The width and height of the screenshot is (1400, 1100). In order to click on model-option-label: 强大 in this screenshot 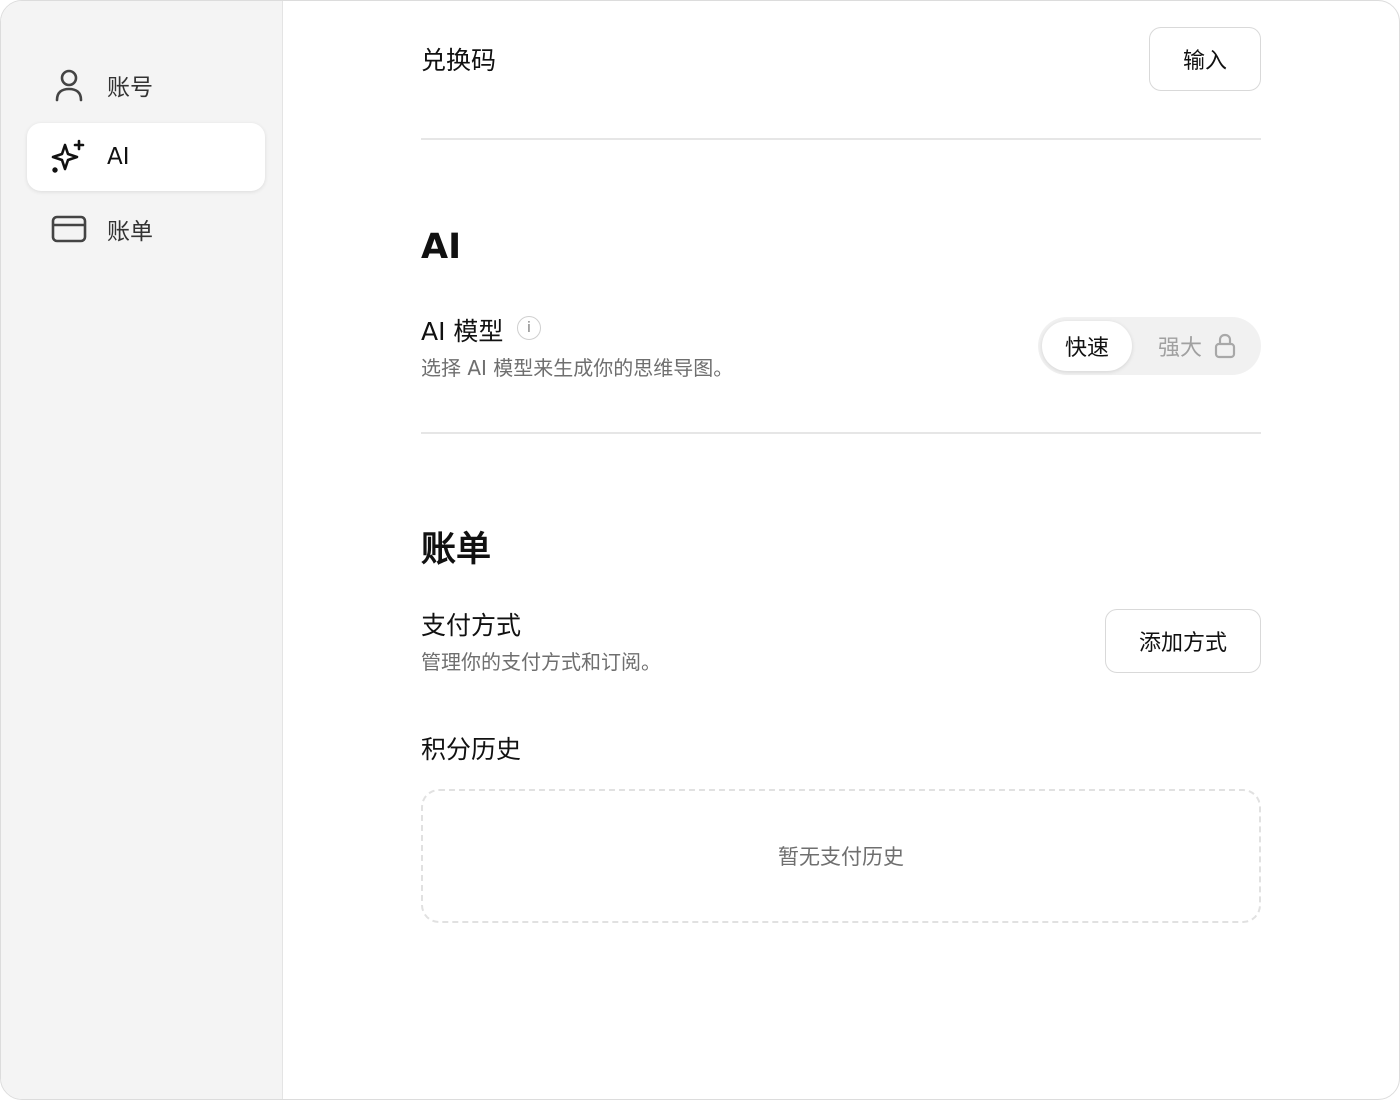, I will do `click(1179, 348)`.